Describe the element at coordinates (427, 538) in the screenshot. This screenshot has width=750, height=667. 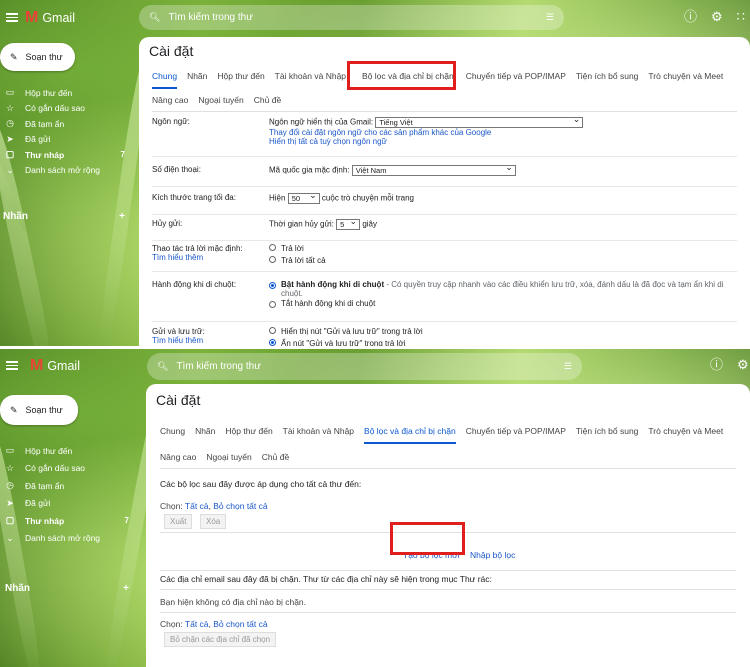
I see `highlight-create-filter` at that location.